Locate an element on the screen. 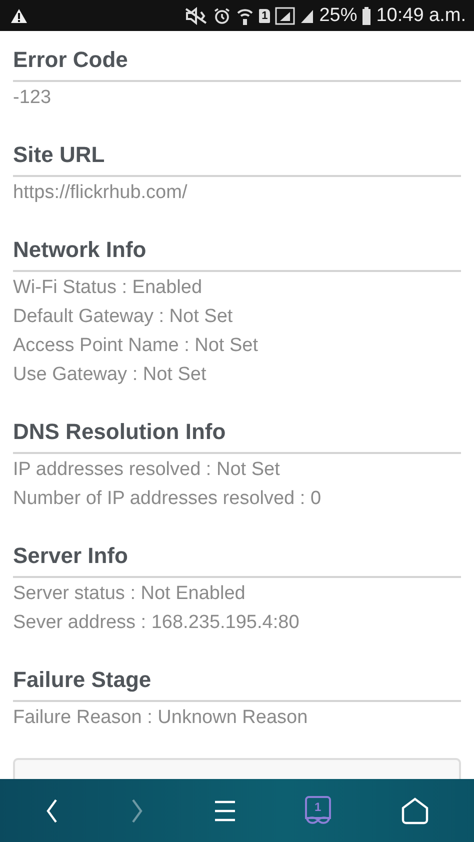 The height and width of the screenshot is (842, 474). alarm-icon is located at coordinates (222, 15).